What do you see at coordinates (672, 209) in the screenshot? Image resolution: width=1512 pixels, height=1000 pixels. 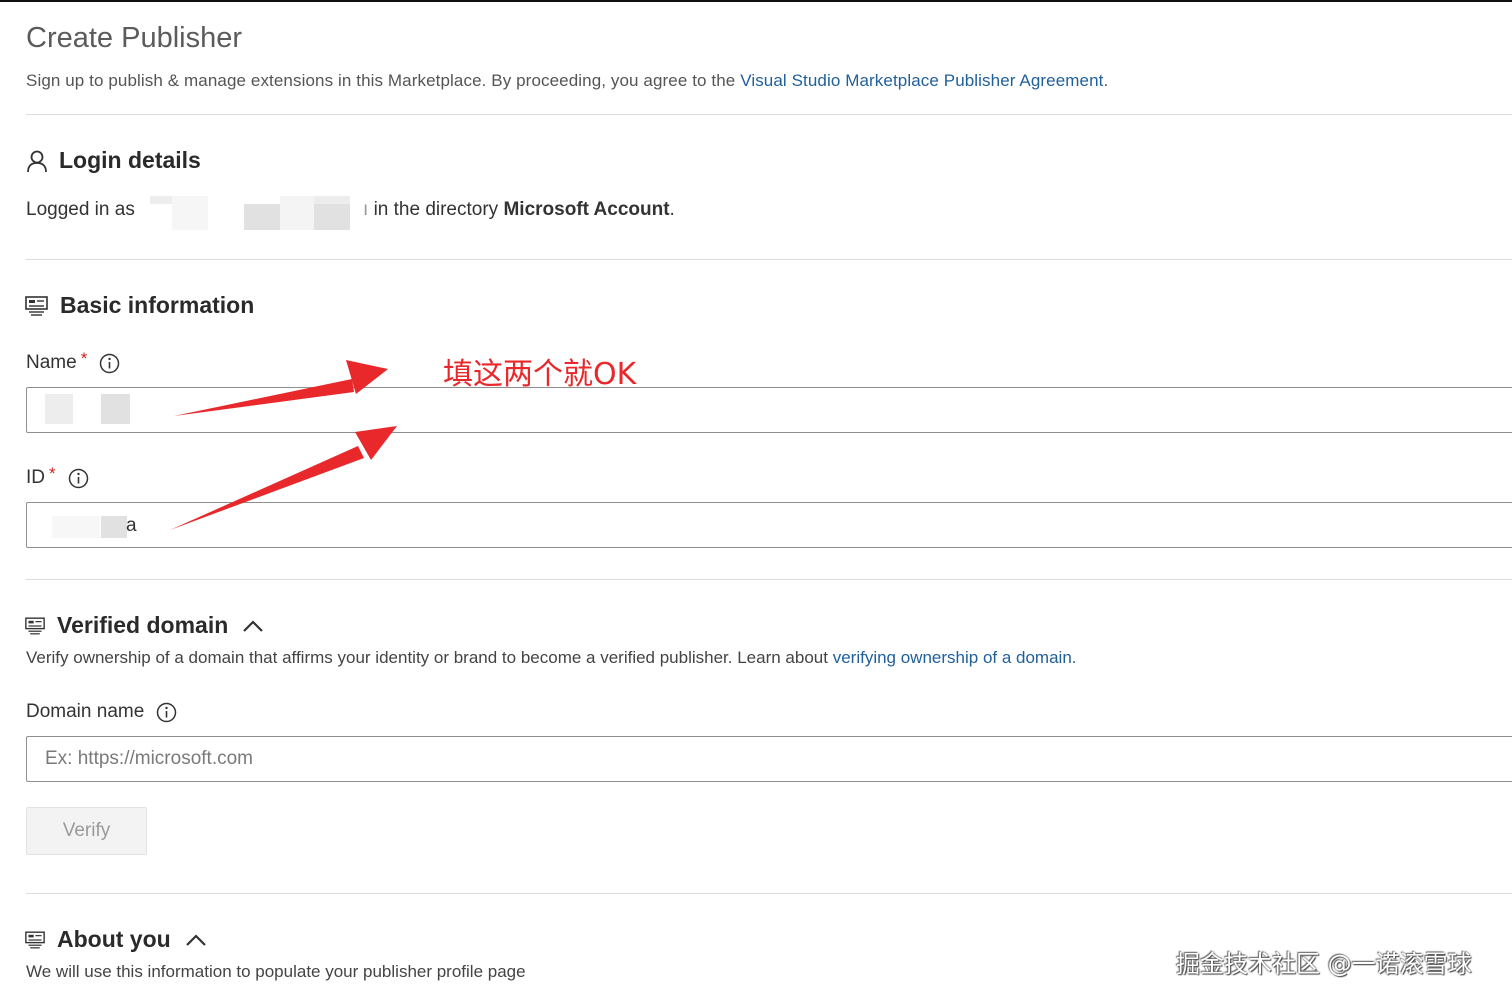 I see `directory-end: .` at bounding box center [672, 209].